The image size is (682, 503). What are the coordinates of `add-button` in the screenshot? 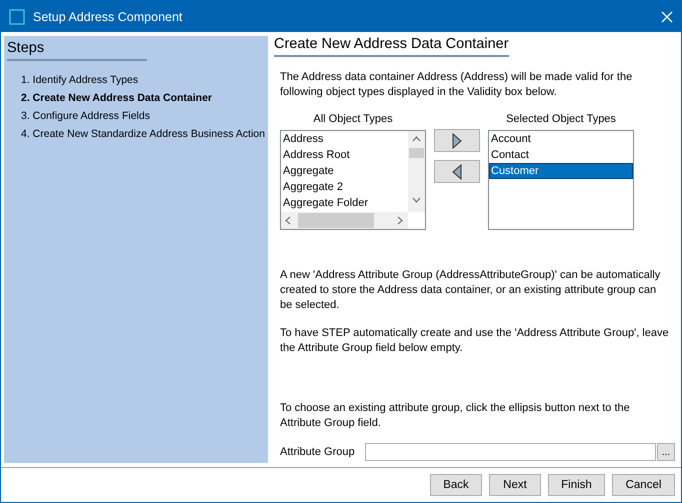 It's located at (457, 140).